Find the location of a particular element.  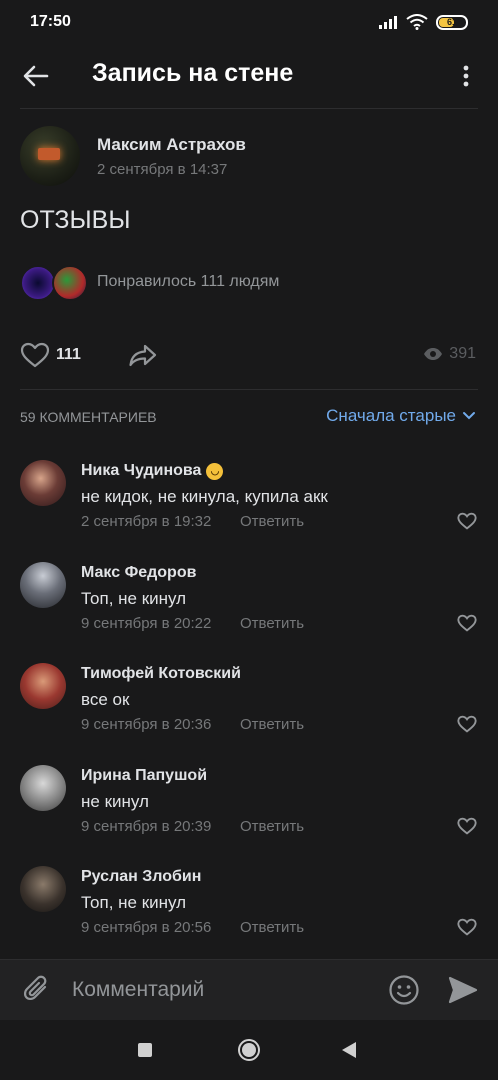

views-count: 391 is located at coordinates (462, 353).